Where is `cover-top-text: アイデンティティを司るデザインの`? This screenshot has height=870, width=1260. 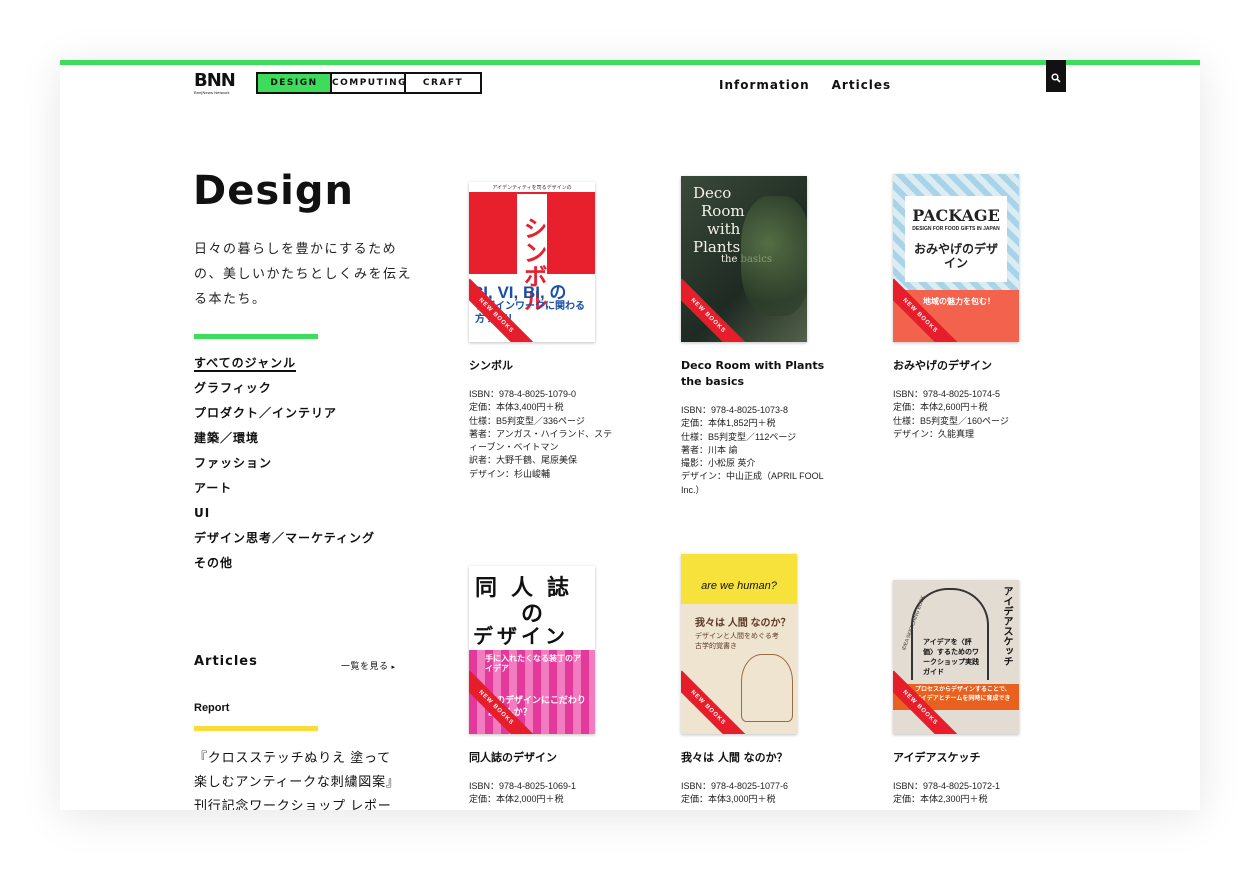 cover-top-text: アイデンティティを司るデザインの is located at coordinates (532, 188).